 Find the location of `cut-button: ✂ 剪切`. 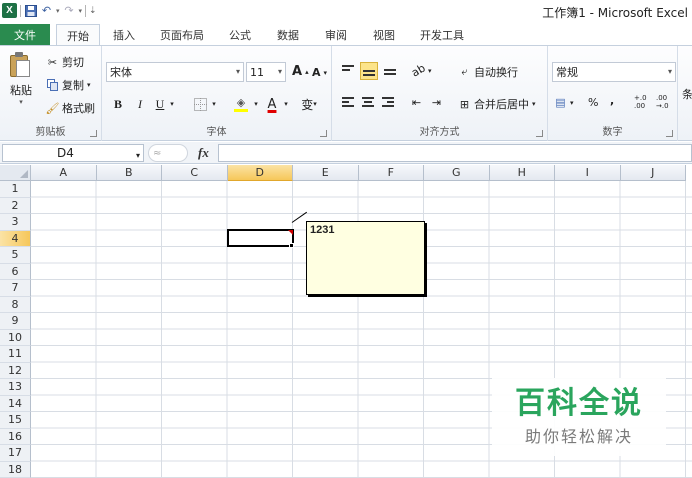

cut-button: ✂ 剪切 is located at coordinates (65, 62).